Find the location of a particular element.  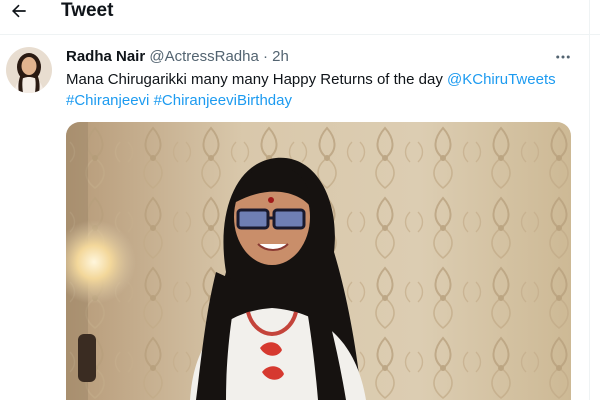

column-border is located at coordinates (589, 200).